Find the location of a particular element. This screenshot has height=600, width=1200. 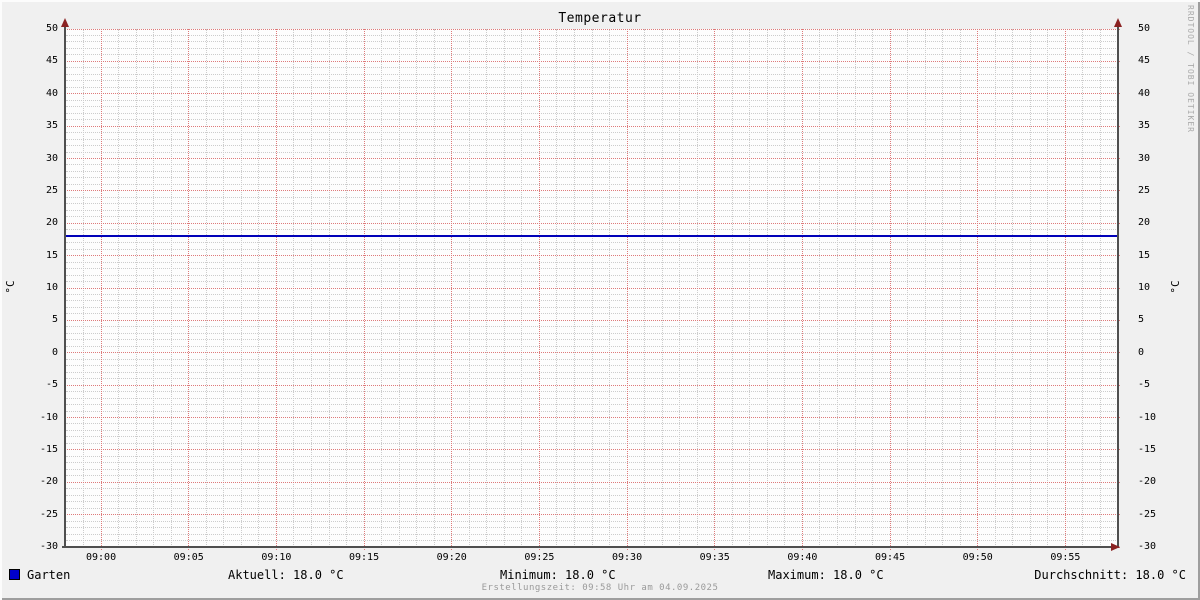

x-tick-label: 09:10 is located at coordinates (276, 557).